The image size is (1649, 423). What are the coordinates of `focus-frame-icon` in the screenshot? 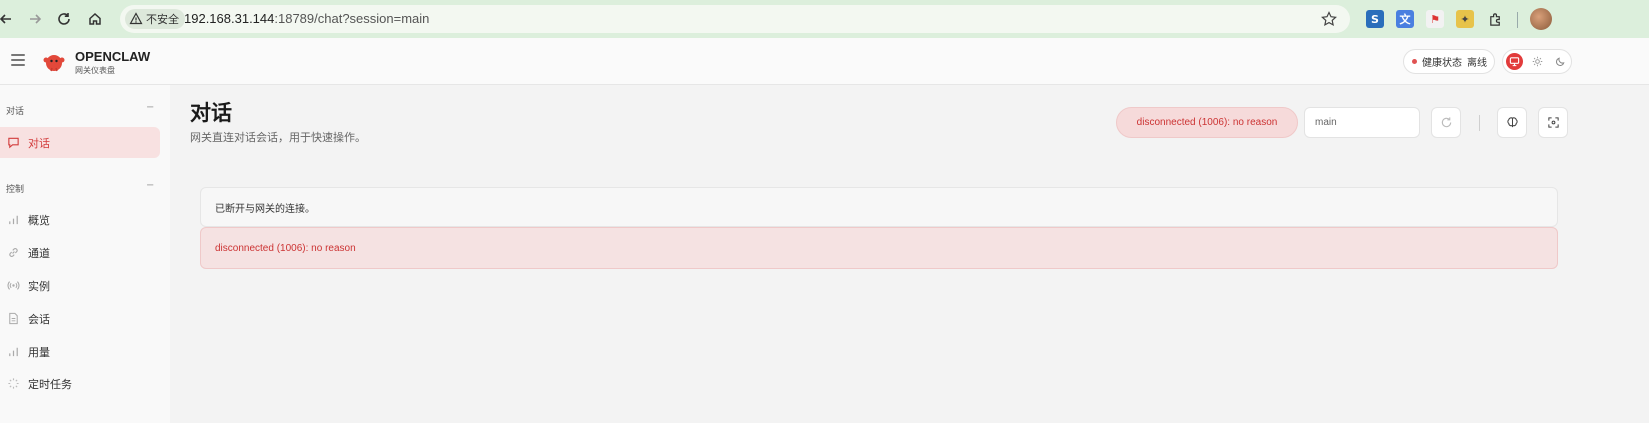 It's located at (1553, 122).